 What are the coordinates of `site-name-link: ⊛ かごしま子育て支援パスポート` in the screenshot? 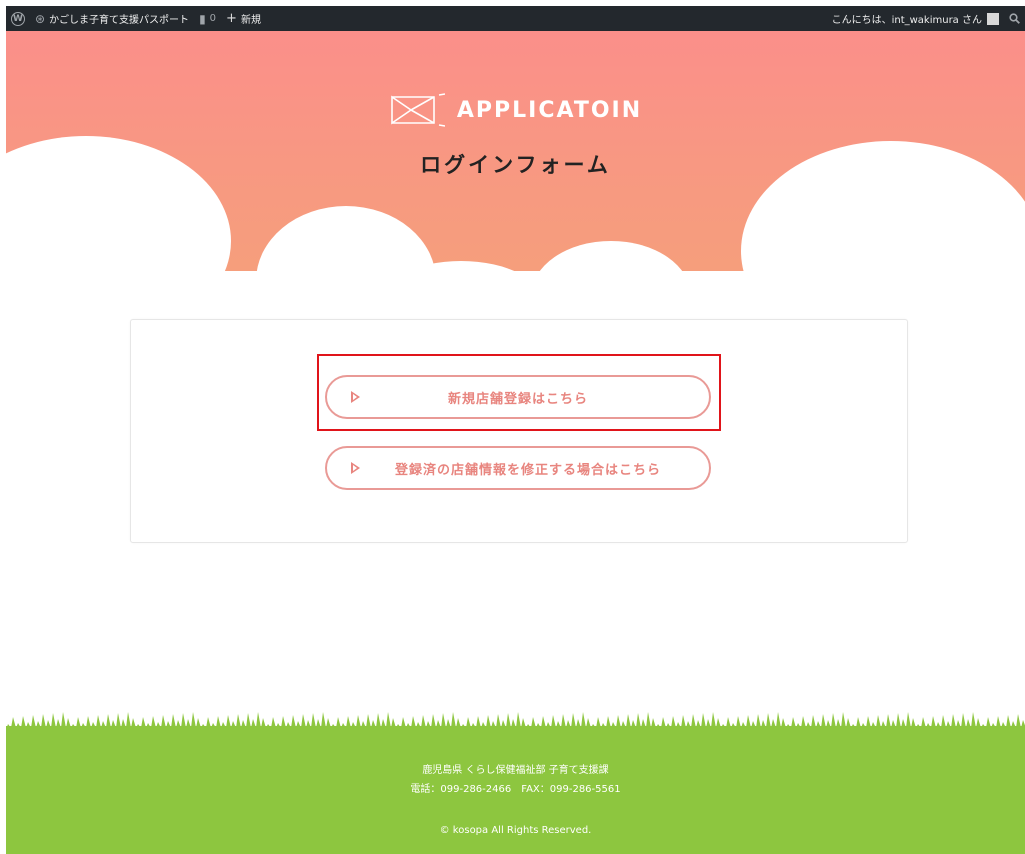 It's located at (112, 18).